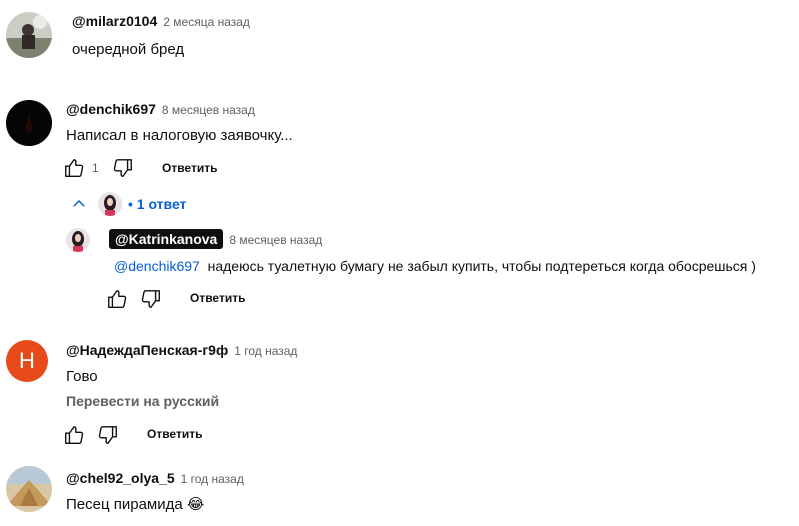  I want to click on chevron-up-icon, so click(79, 203).